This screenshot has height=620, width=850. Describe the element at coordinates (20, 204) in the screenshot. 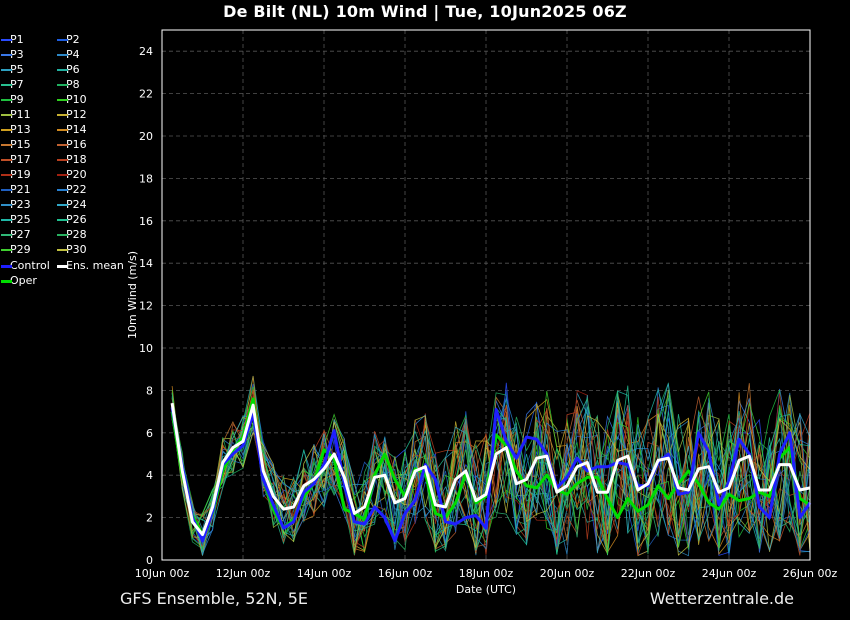

I see `legend-label: P23` at that location.